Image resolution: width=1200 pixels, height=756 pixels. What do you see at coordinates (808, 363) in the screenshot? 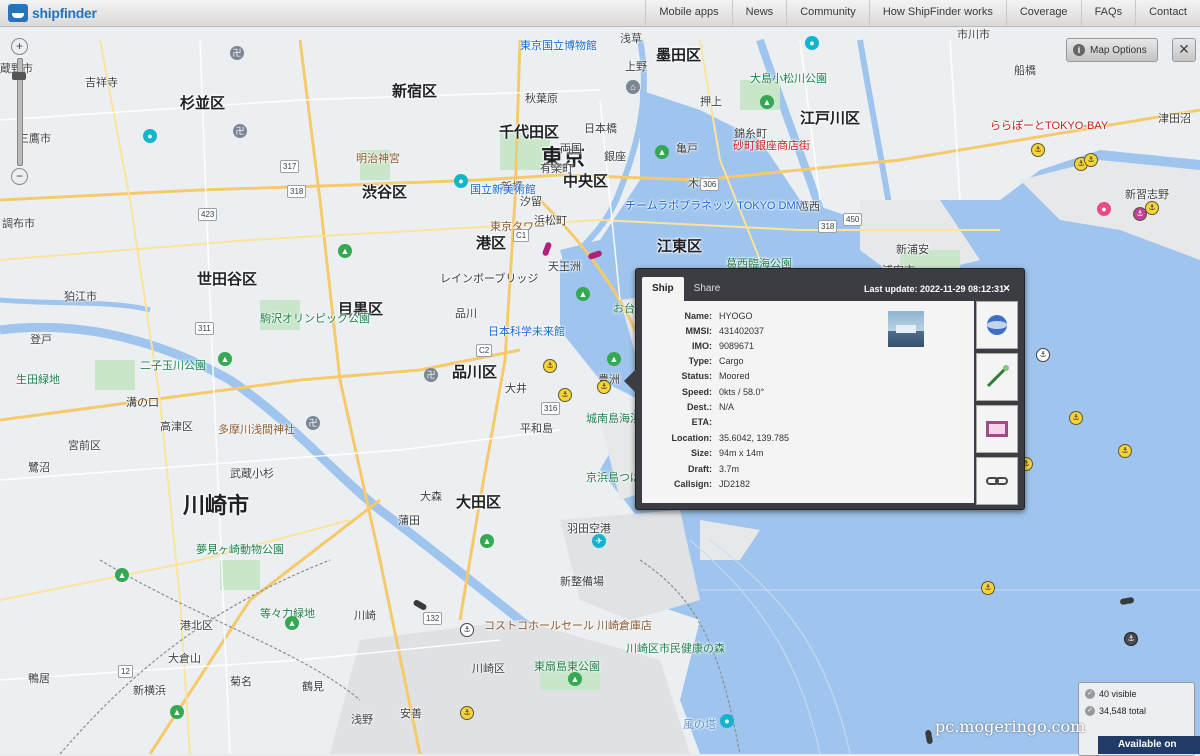
I see `detail-row: Type: Cargo` at bounding box center [808, 363].